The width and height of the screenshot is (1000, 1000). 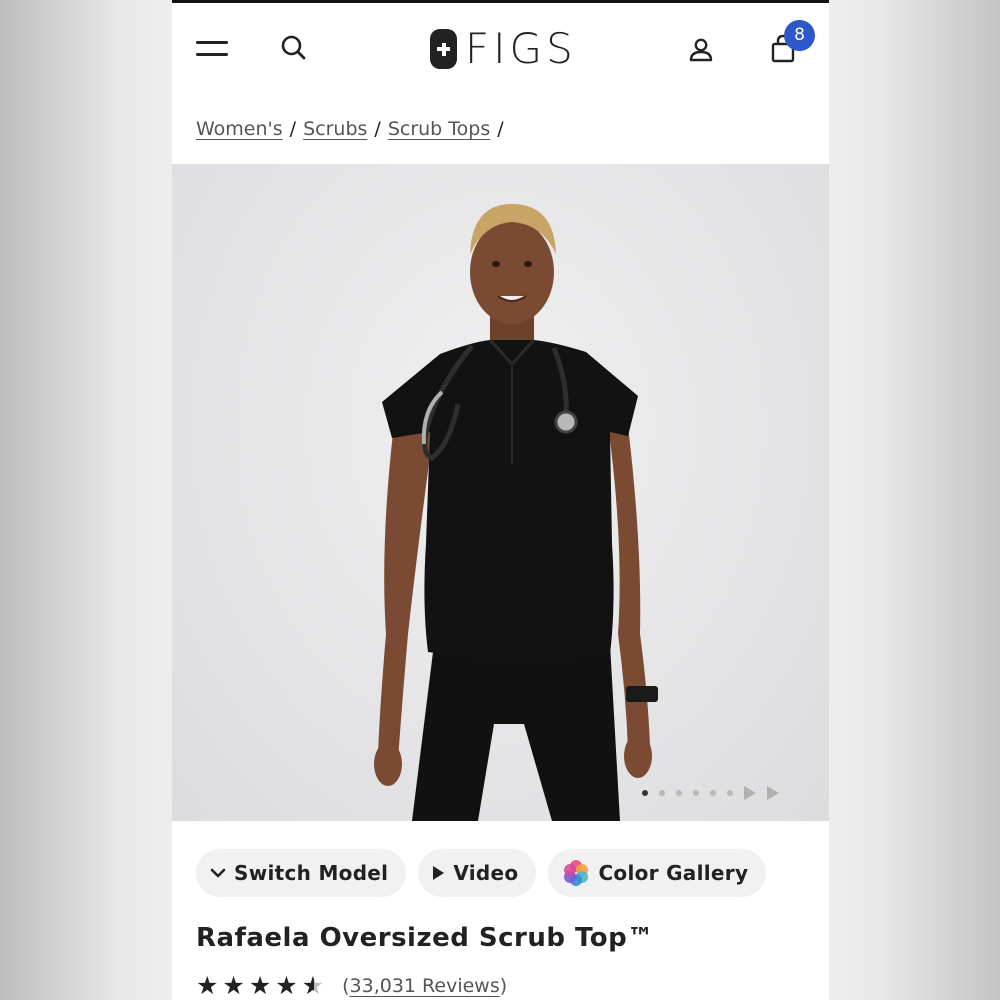 I want to click on account-icon, so click(x=701, y=50).